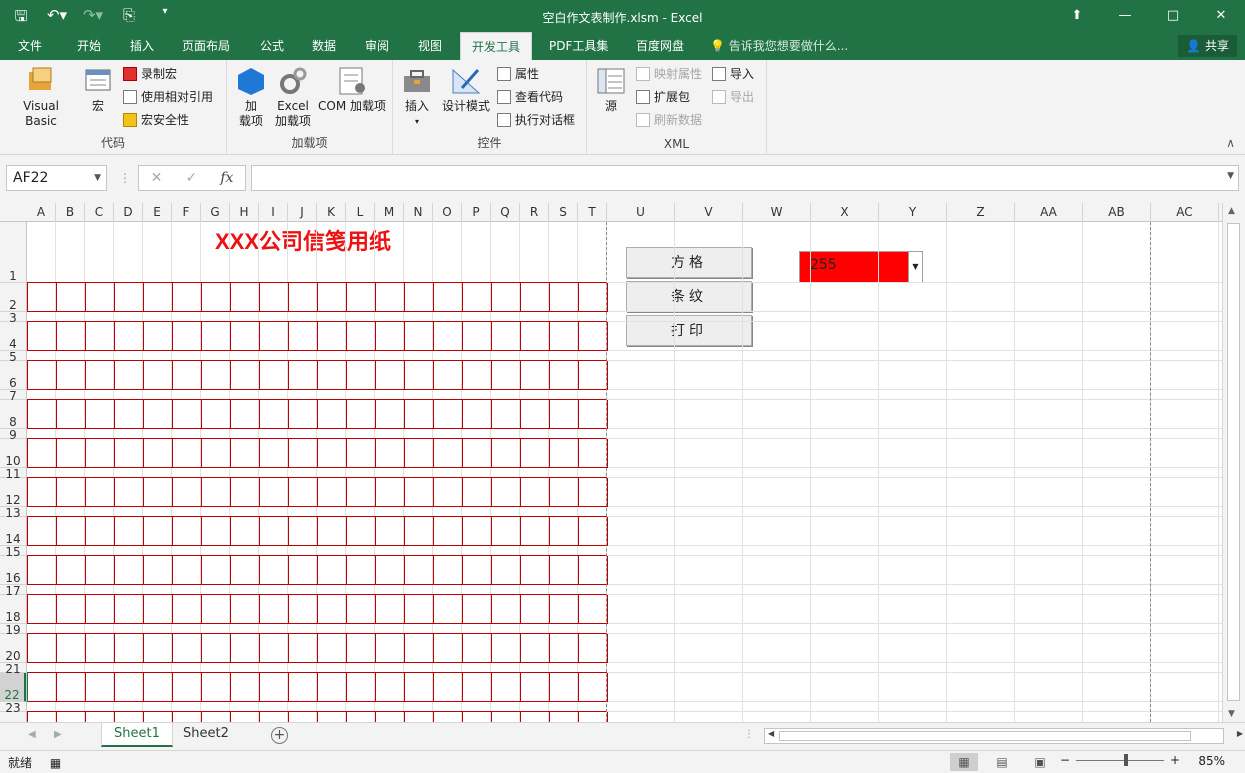  What do you see at coordinates (1065, 760) in the screenshot?
I see `zoom-out-icon: −` at bounding box center [1065, 760].